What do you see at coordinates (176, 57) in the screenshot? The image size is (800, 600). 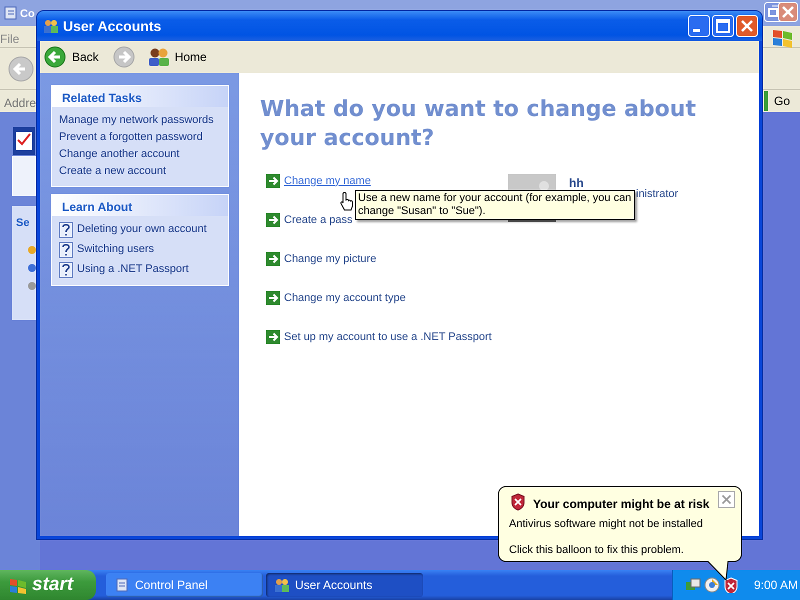 I see `home-button: Home` at bounding box center [176, 57].